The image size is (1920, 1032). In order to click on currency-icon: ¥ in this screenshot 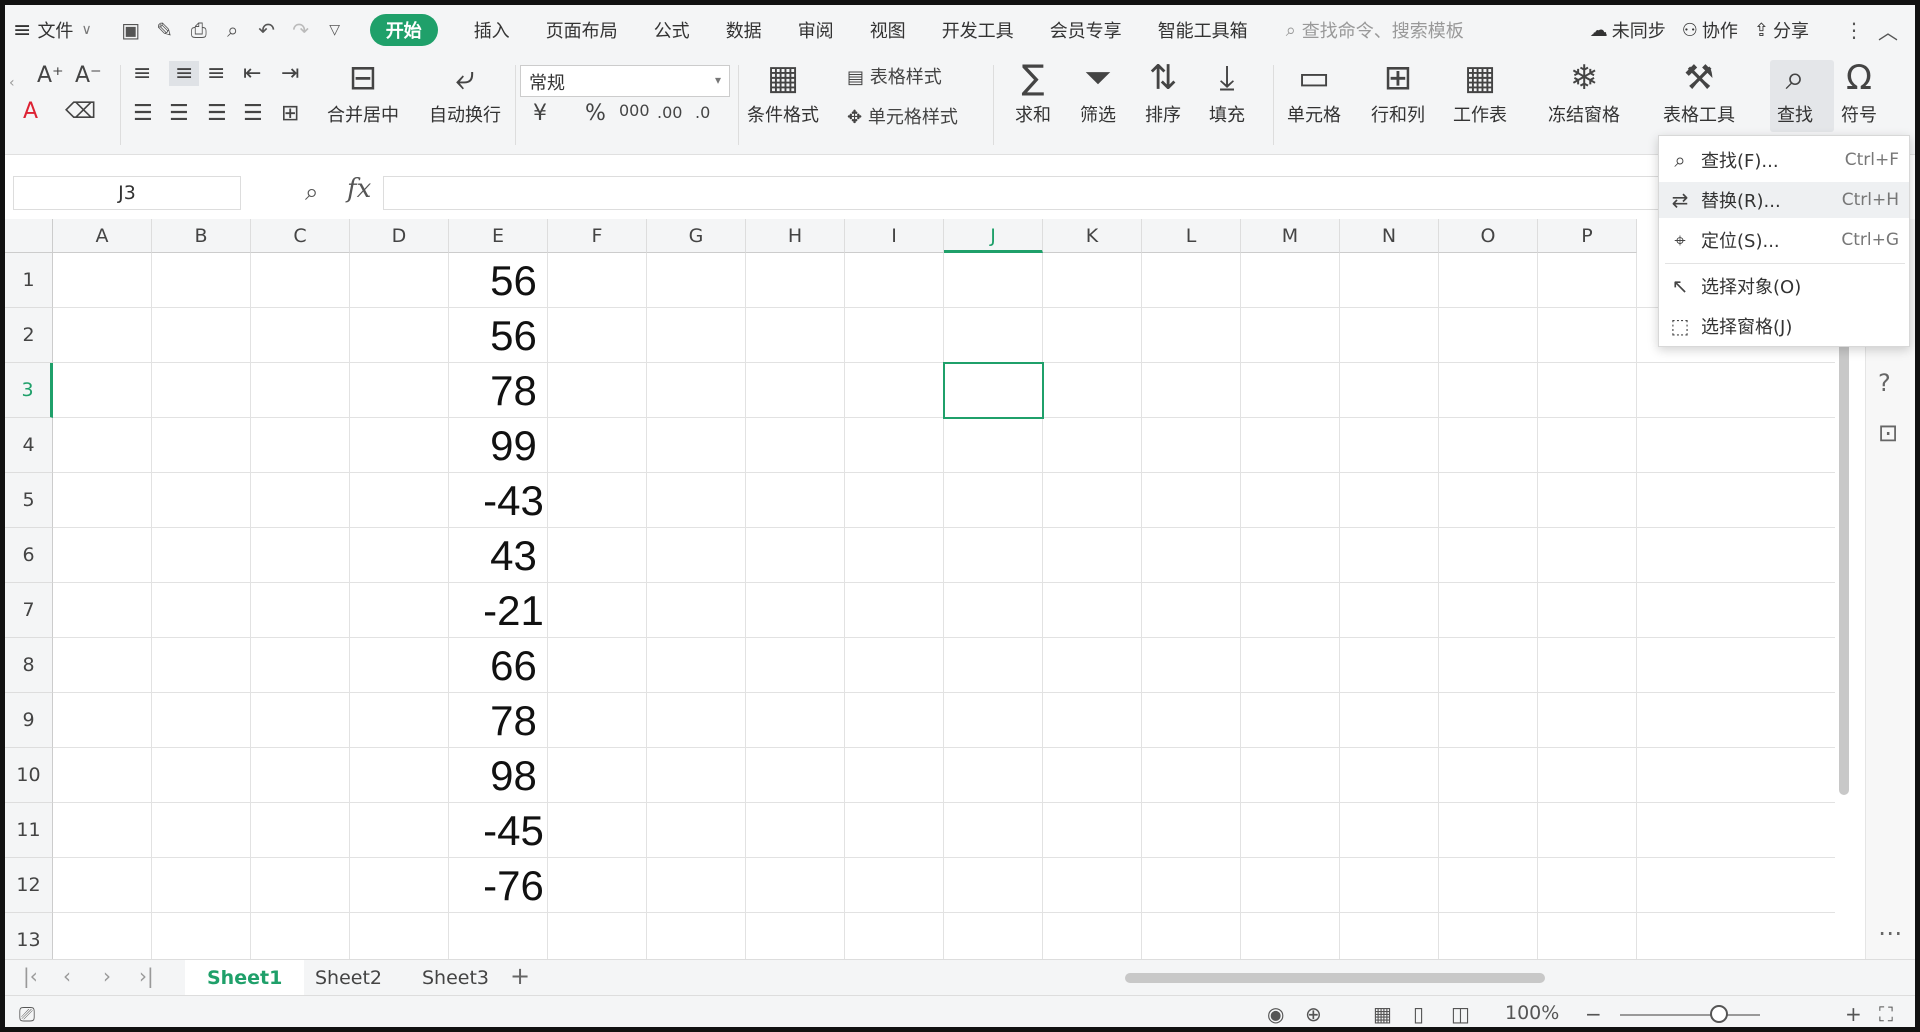, I will do `click(540, 113)`.